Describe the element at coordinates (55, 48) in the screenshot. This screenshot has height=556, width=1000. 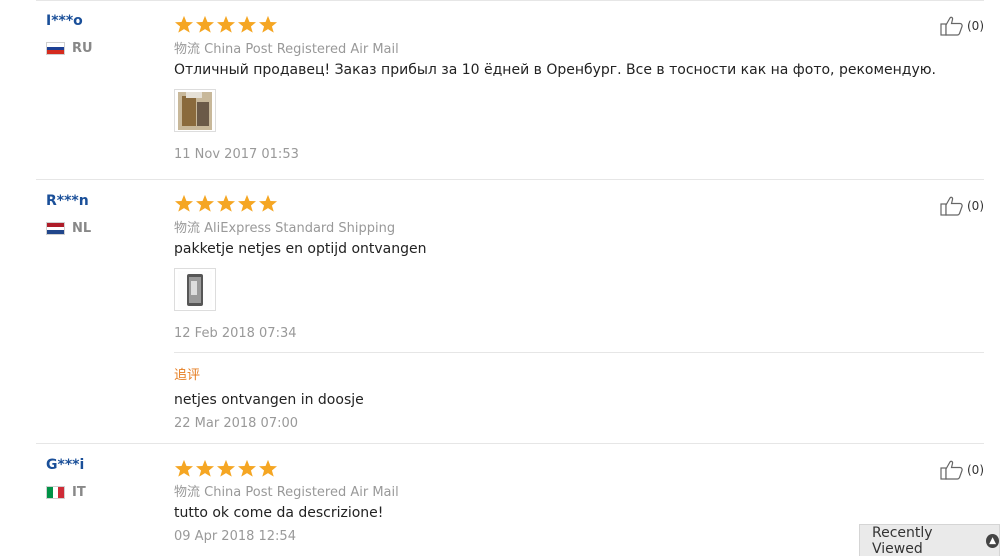
I see `flag-ru-icon` at that location.